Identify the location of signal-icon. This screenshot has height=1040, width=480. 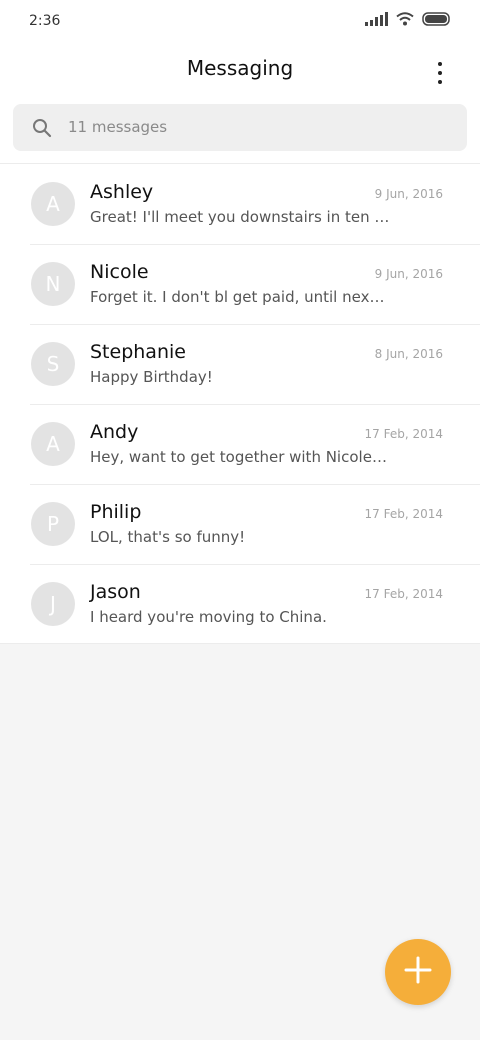
(376, 19).